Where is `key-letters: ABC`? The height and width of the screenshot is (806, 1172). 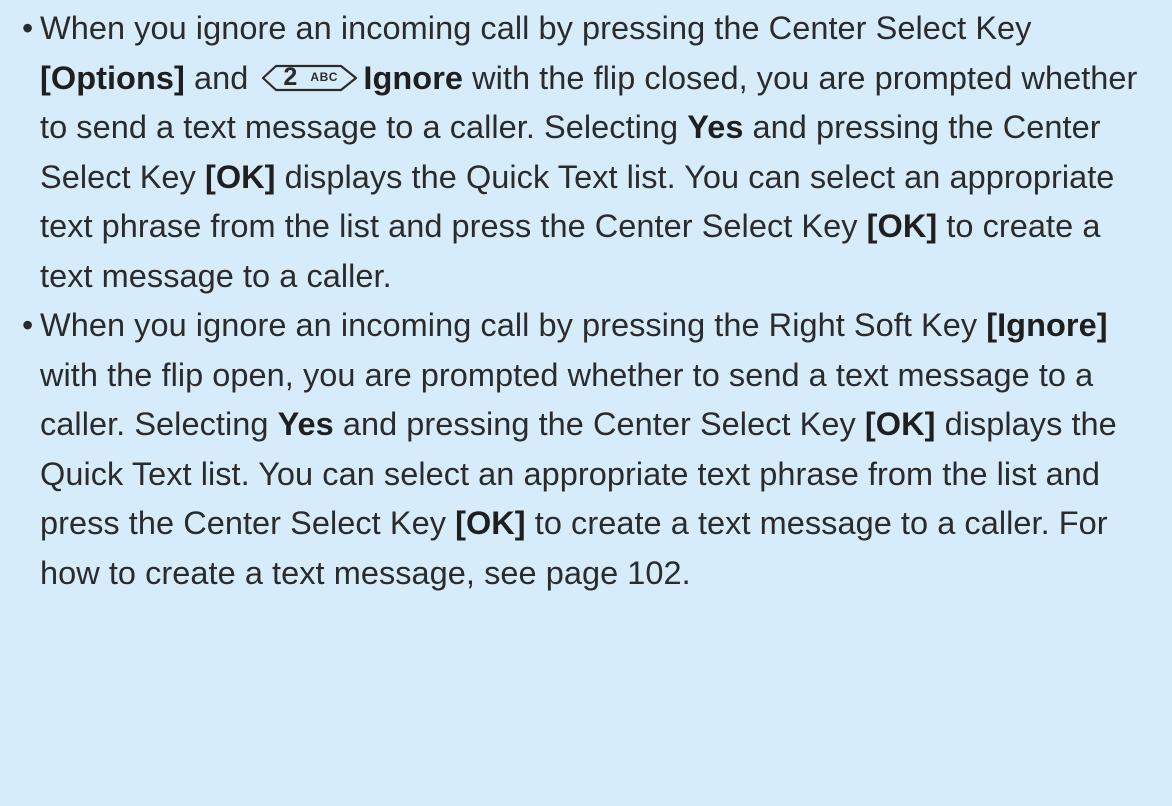
key-letters: ABC is located at coordinates (324, 76).